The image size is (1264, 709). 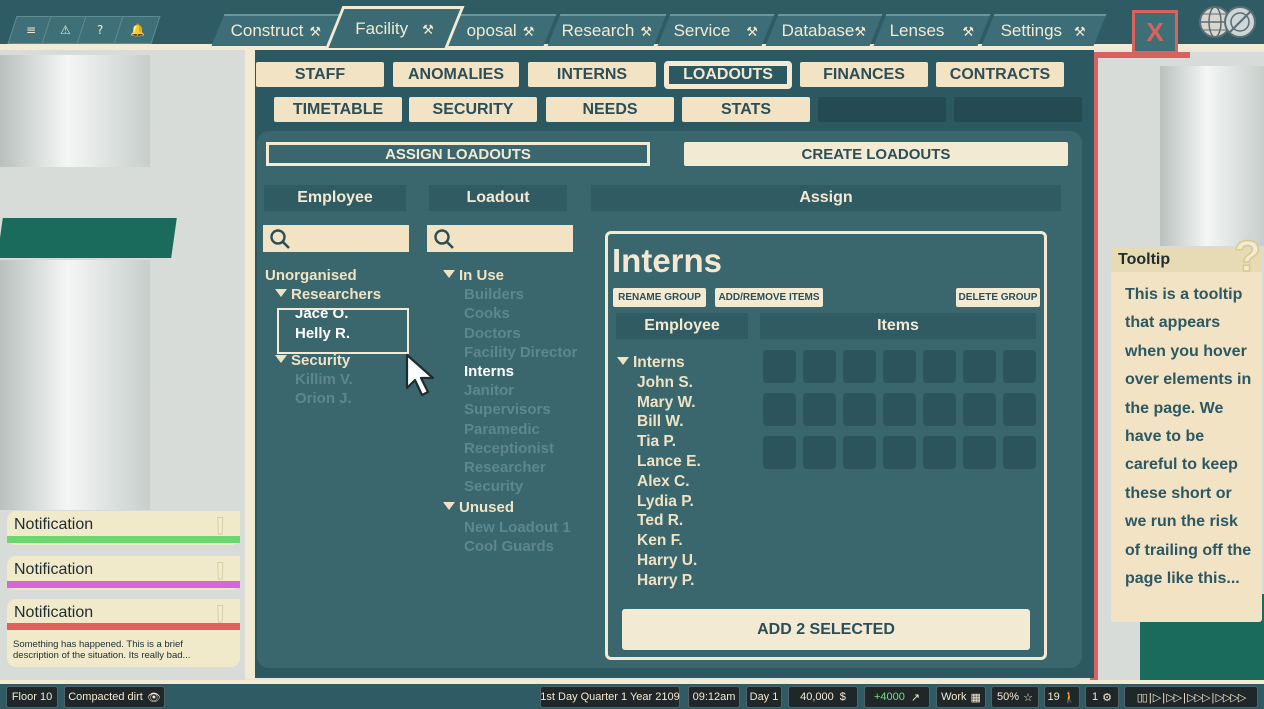 I want to click on employee-tree-root: Unorganised, so click(x=323, y=275).